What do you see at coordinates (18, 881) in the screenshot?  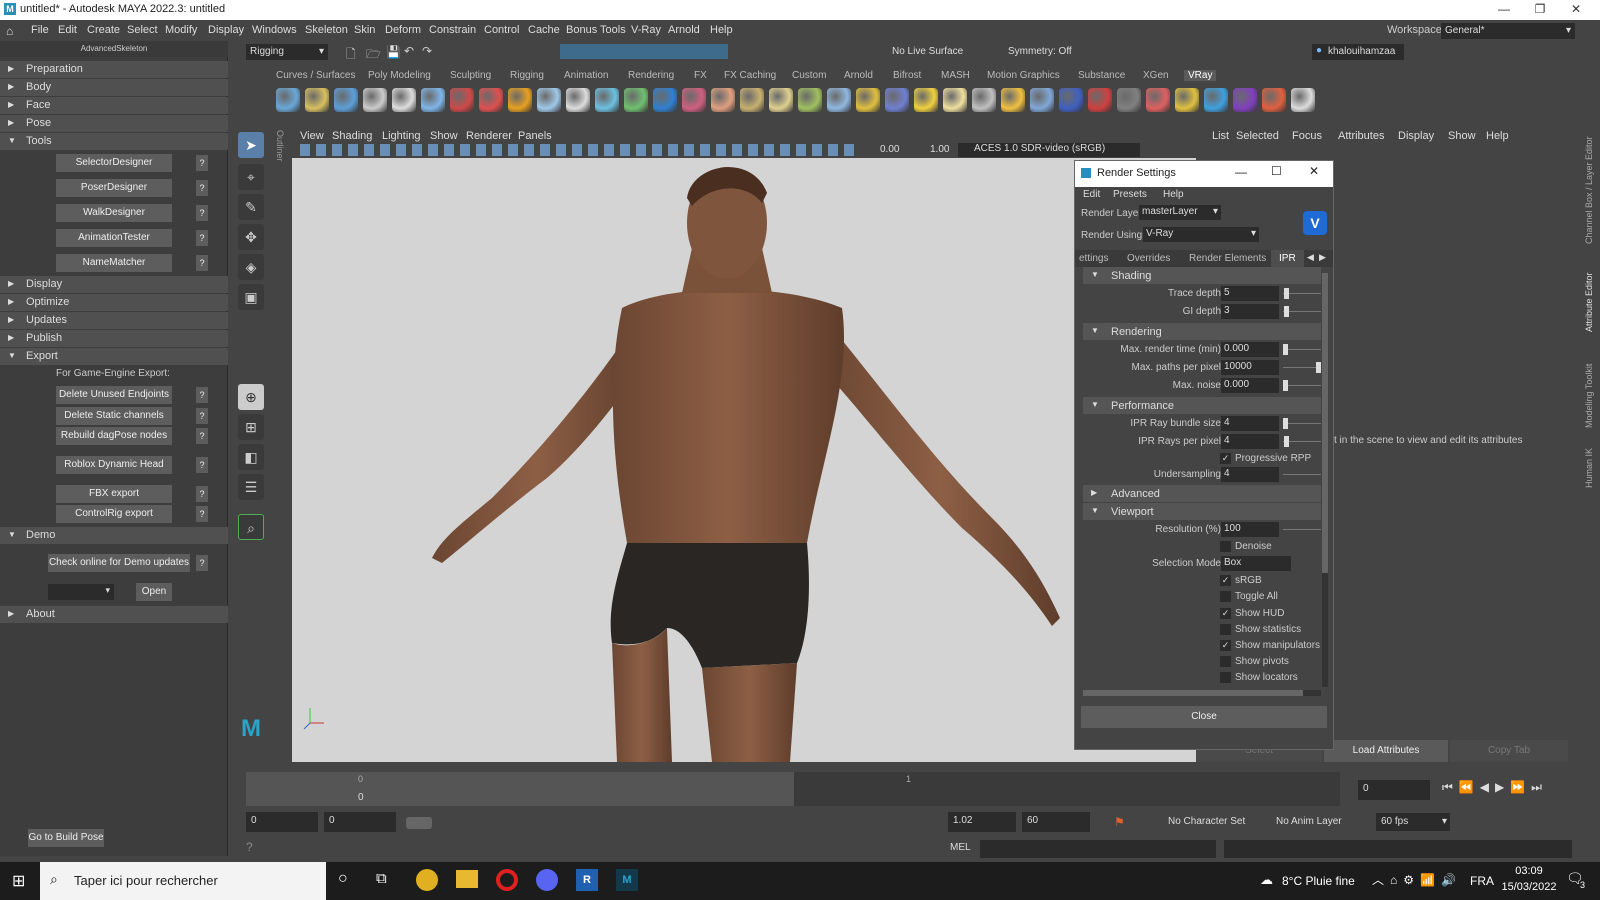 I see `windows-start-icon: ⊞` at bounding box center [18, 881].